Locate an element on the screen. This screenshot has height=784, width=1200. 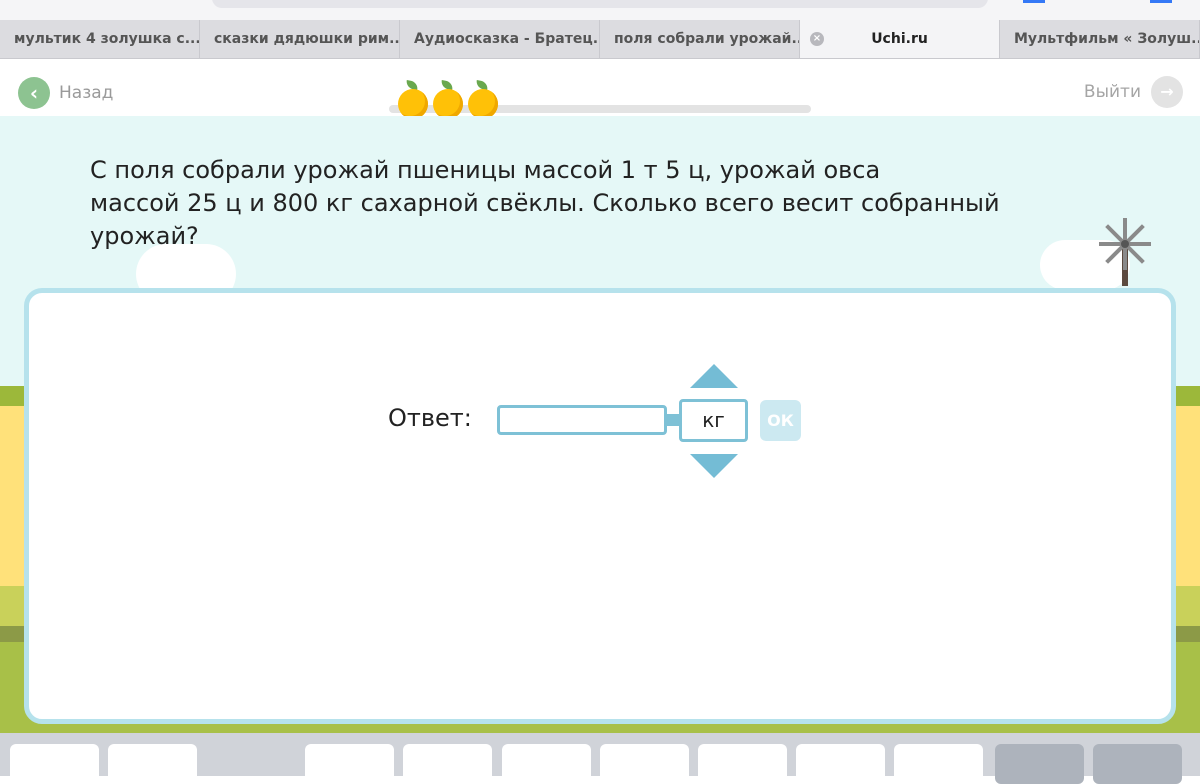
back-button: ‹ Назад is located at coordinates (65, 93).